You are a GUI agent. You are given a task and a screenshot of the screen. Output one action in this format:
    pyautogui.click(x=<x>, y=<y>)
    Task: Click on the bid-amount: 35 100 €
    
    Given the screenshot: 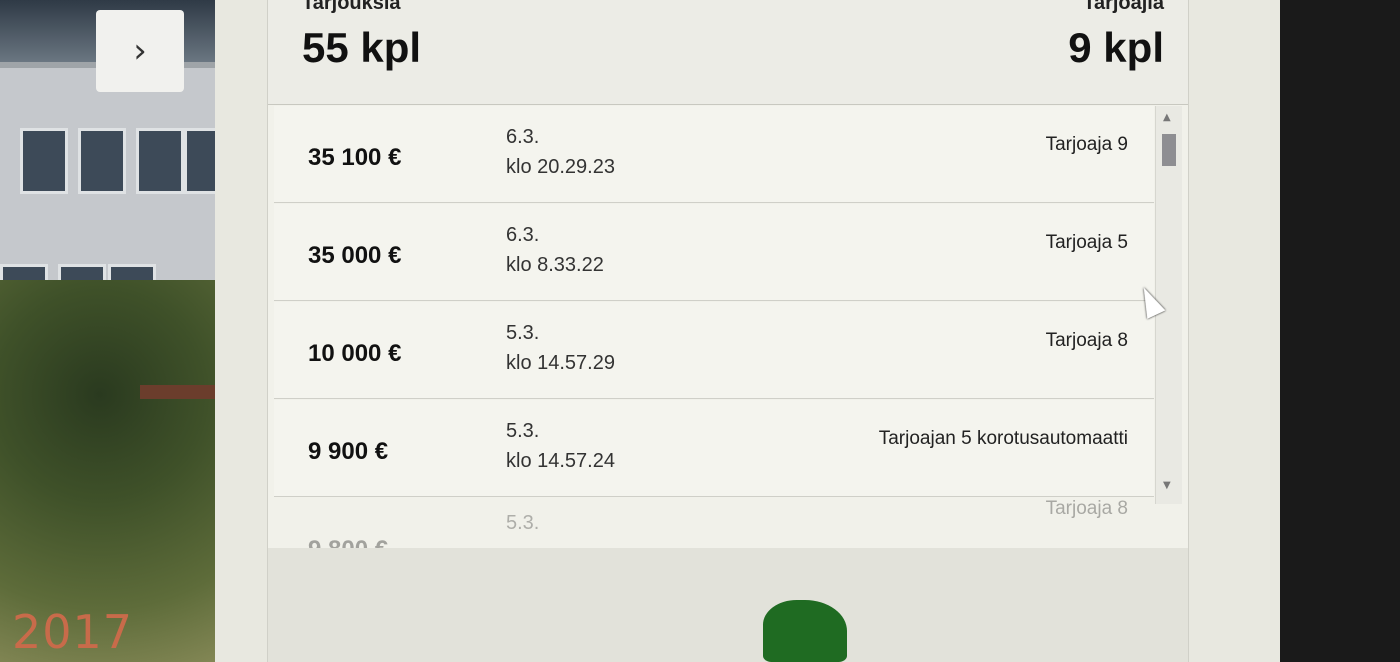 What is the action you would take?
    pyautogui.click(x=355, y=157)
    